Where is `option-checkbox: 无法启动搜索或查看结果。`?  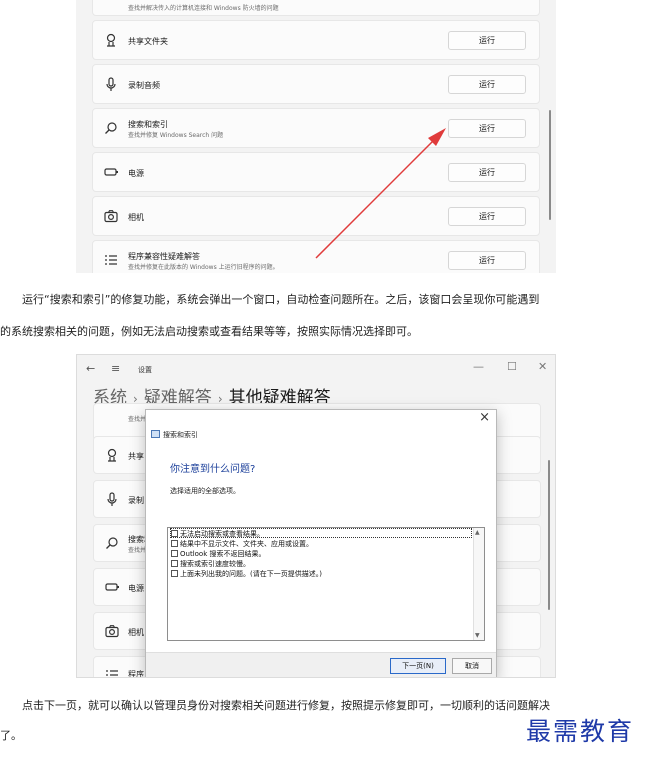 option-checkbox: 无法启动搜索或查看结果。 is located at coordinates (217, 534).